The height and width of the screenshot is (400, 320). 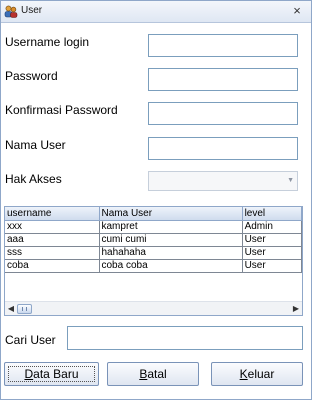 I want to click on table-row: sss hahahaha User, so click(x=153, y=253).